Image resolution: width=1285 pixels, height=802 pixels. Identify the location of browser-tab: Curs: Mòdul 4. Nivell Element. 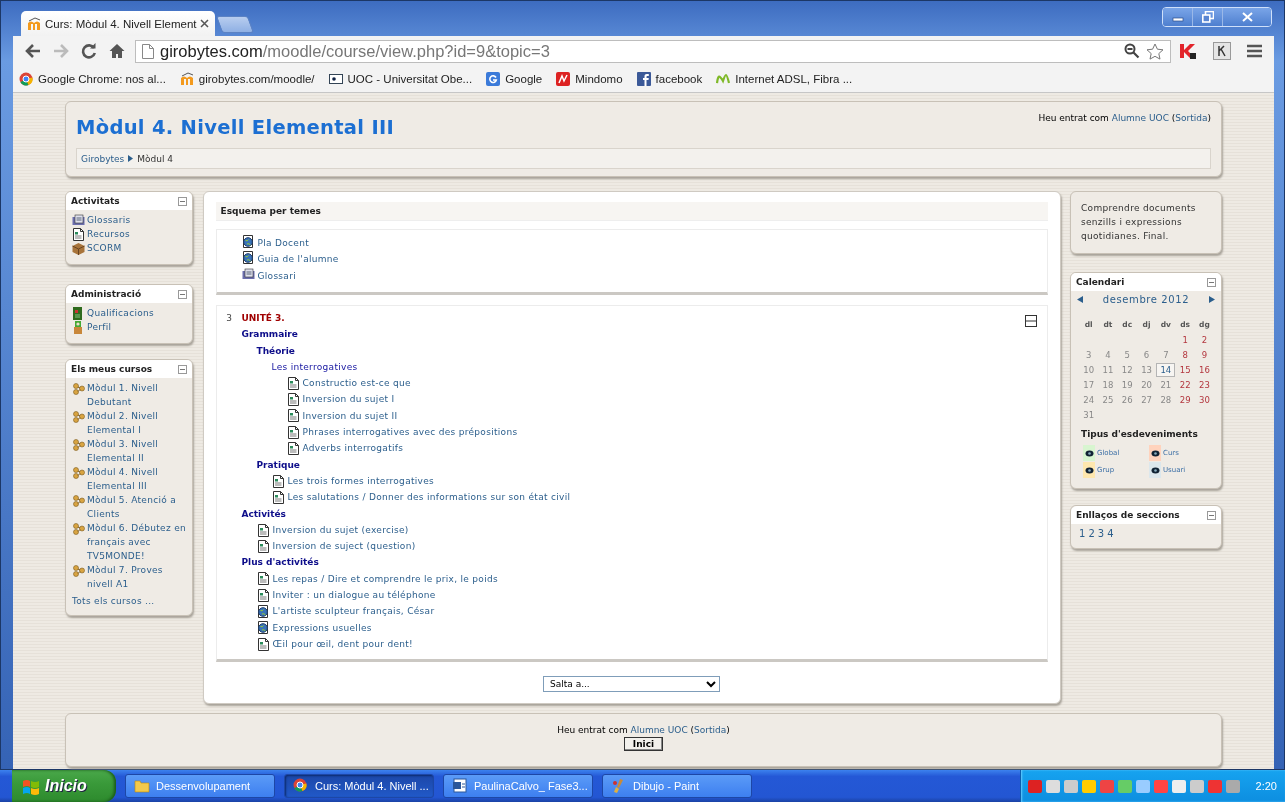
(118, 23).